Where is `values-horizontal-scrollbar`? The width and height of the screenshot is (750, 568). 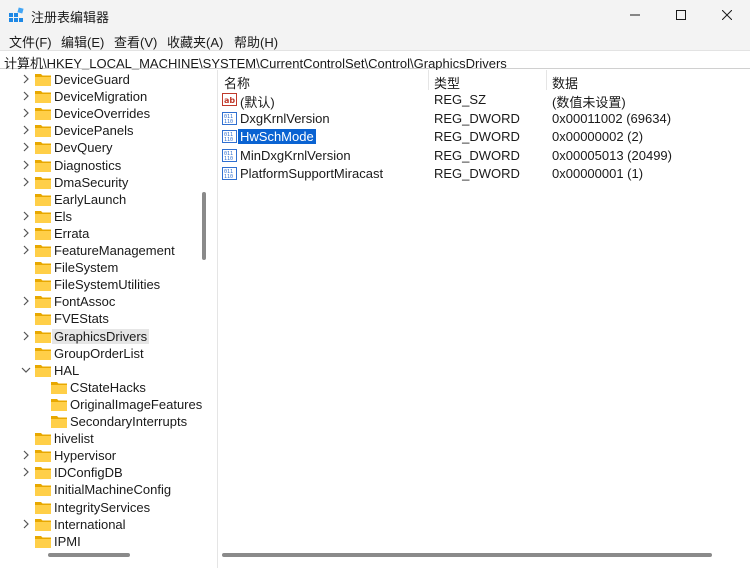 values-horizontal-scrollbar is located at coordinates (467, 555).